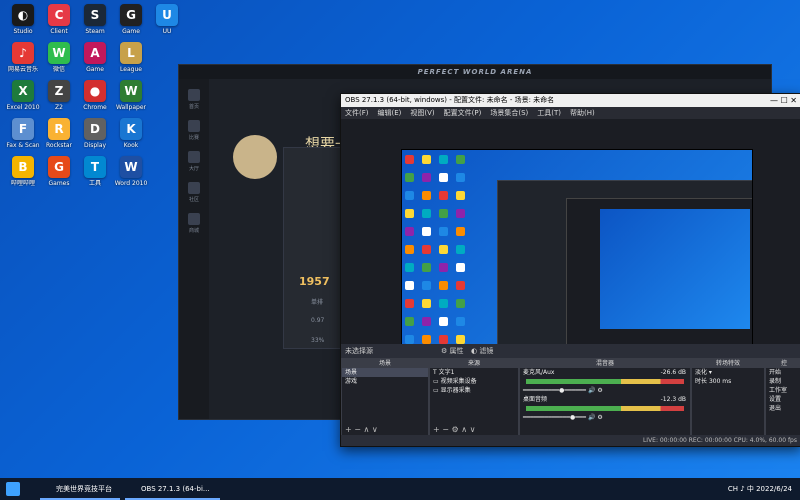 Image resolution: width=800 pixels, height=500 pixels. Describe the element at coordinates (474, 372) in the screenshot. I see `source-item: T 文字1` at that location.